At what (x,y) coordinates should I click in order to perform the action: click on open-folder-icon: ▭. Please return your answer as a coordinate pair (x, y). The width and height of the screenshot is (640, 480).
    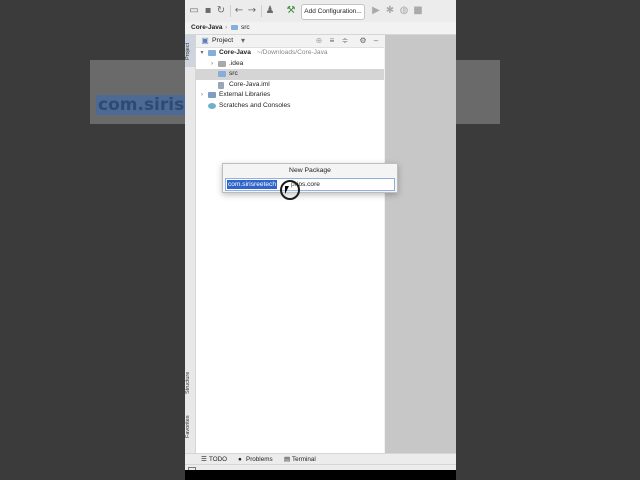
    Looking at the image, I should click on (194, 11).